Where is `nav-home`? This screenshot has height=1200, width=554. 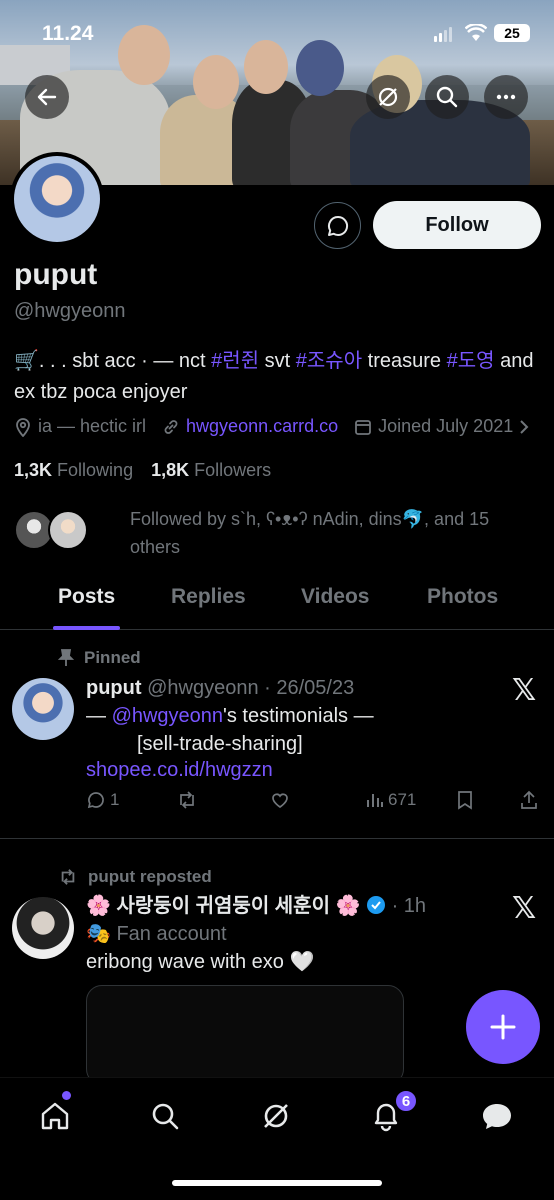
nav-home is located at coordinates (55, 1116).